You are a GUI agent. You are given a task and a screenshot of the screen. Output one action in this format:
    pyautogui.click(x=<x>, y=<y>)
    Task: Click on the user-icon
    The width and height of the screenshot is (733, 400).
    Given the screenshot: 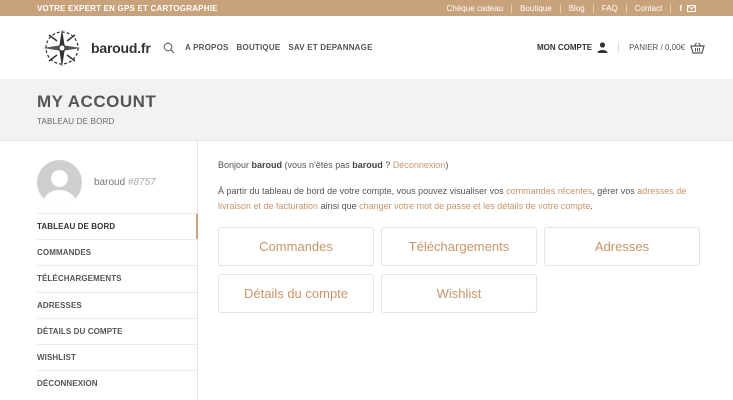 What is the action you would take?
    pyautogui.click(x=602, y=47)
    